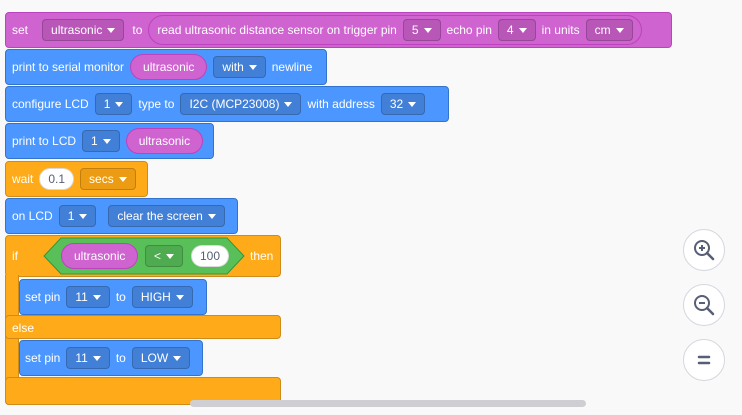 This screenshot has width=742, height=415. I want to click on echo-pin-label: echo pin, so click(469, 30).